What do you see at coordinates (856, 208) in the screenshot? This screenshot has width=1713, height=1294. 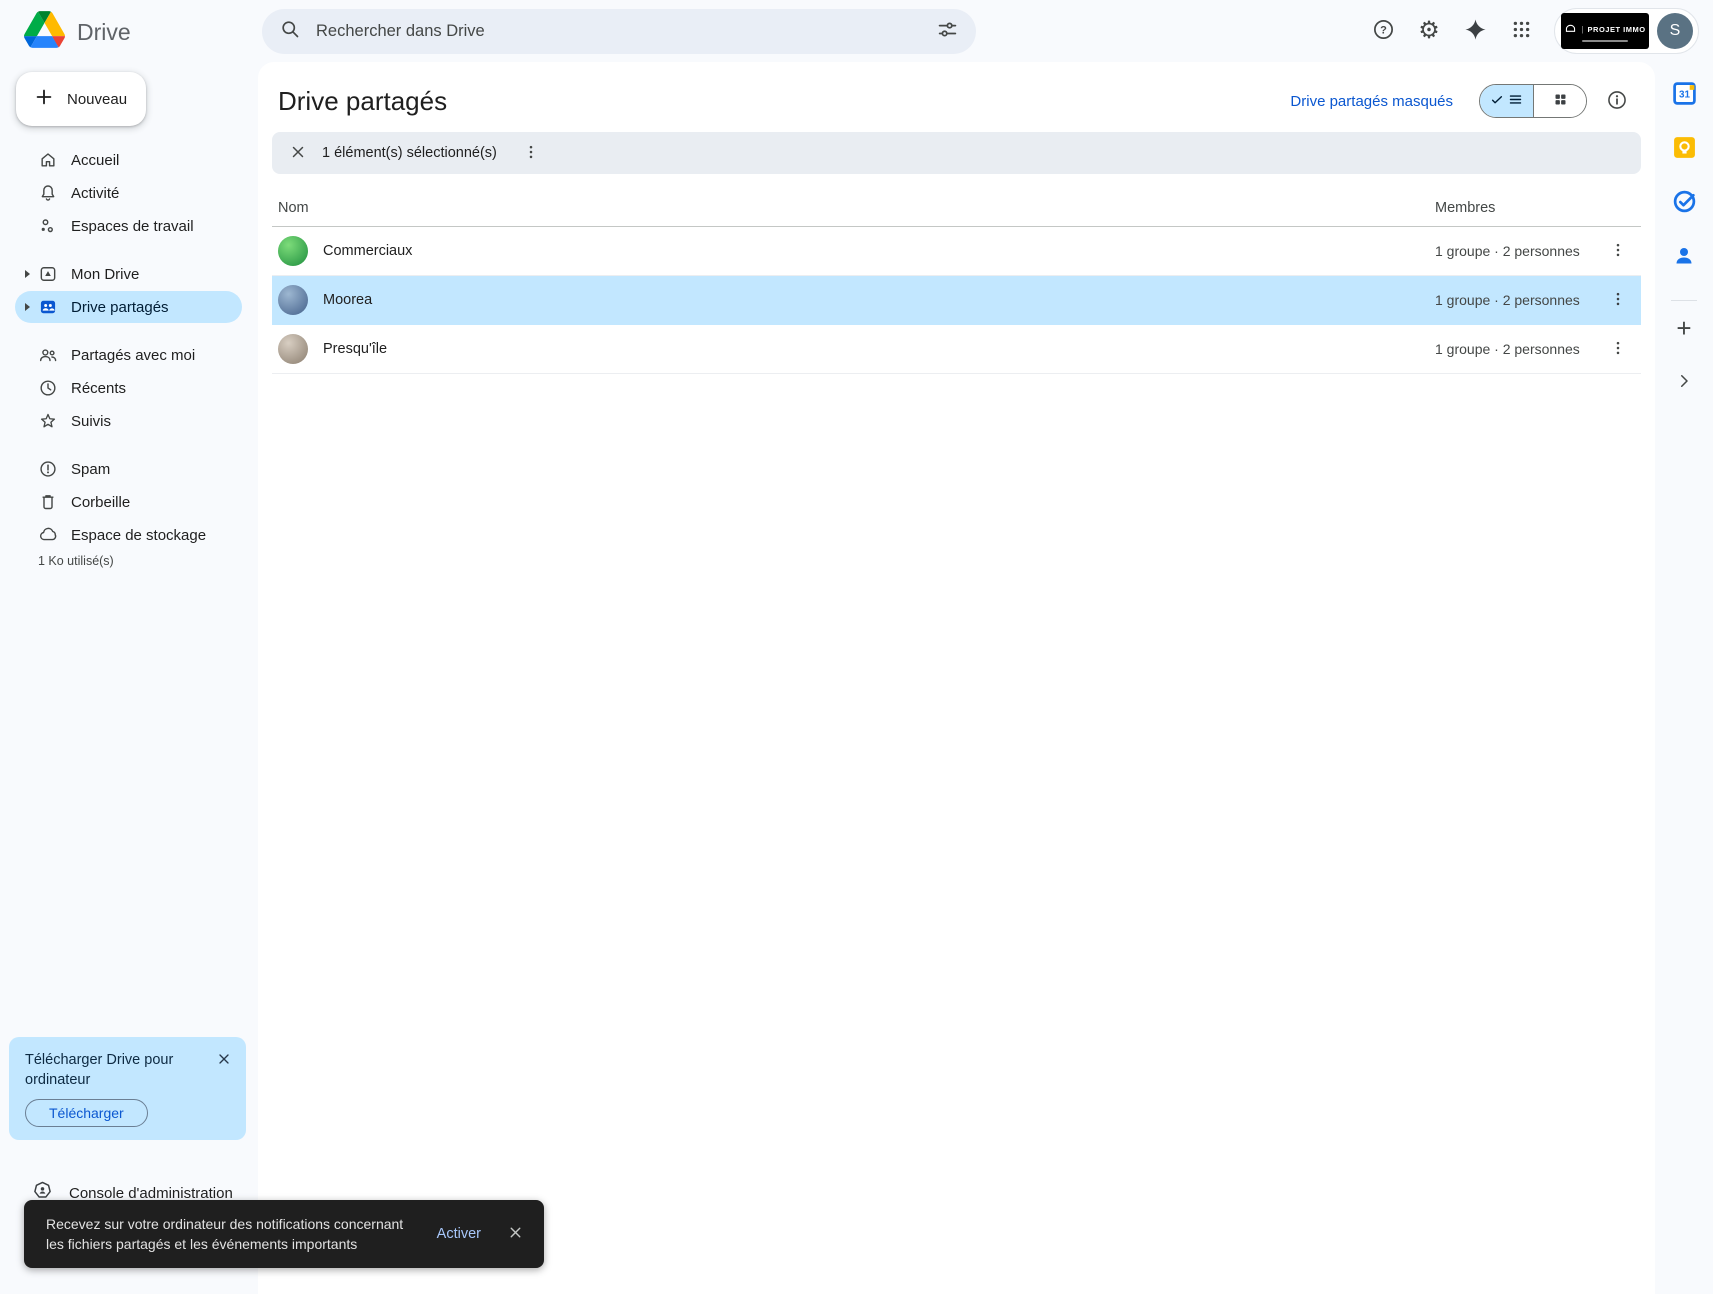 I see `column-header-nom: Nom` at bounding box center [856, 208].